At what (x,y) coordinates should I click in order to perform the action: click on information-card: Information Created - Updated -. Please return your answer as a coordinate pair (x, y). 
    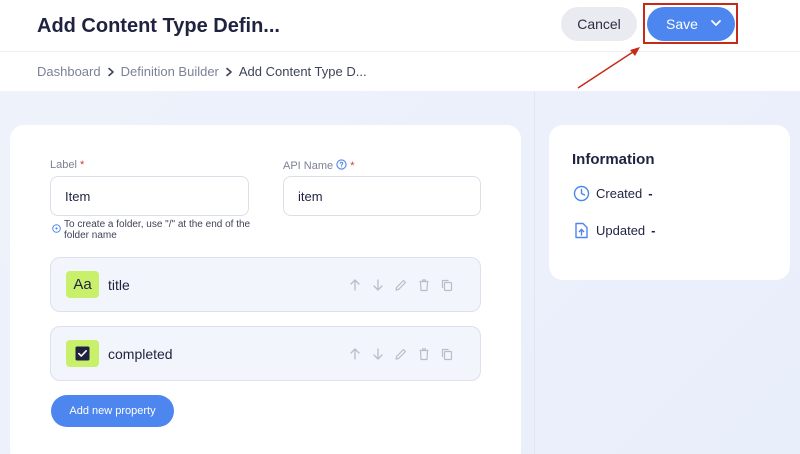
    Looking at the image, I should click on (669, 202).